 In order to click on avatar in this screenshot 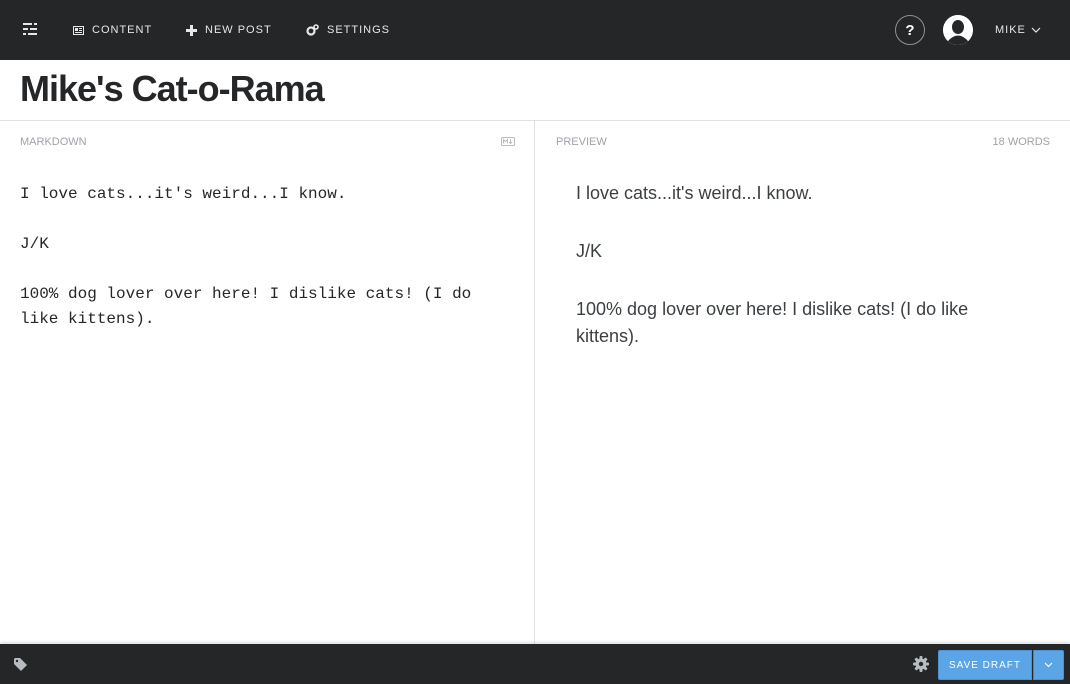, I will do `click(958, 30)`.